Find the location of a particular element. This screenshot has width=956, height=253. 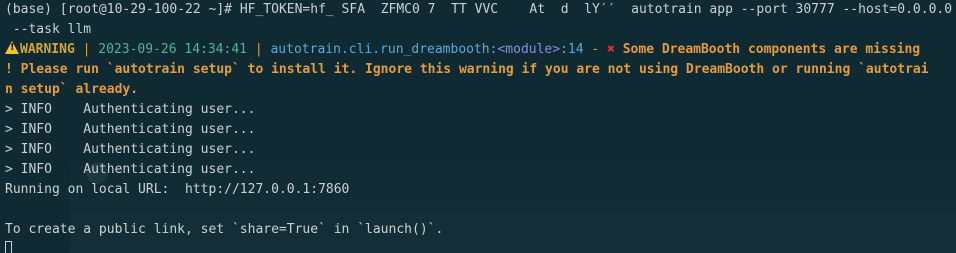

warning-level: WARNING is located at coordinates (47, 49).